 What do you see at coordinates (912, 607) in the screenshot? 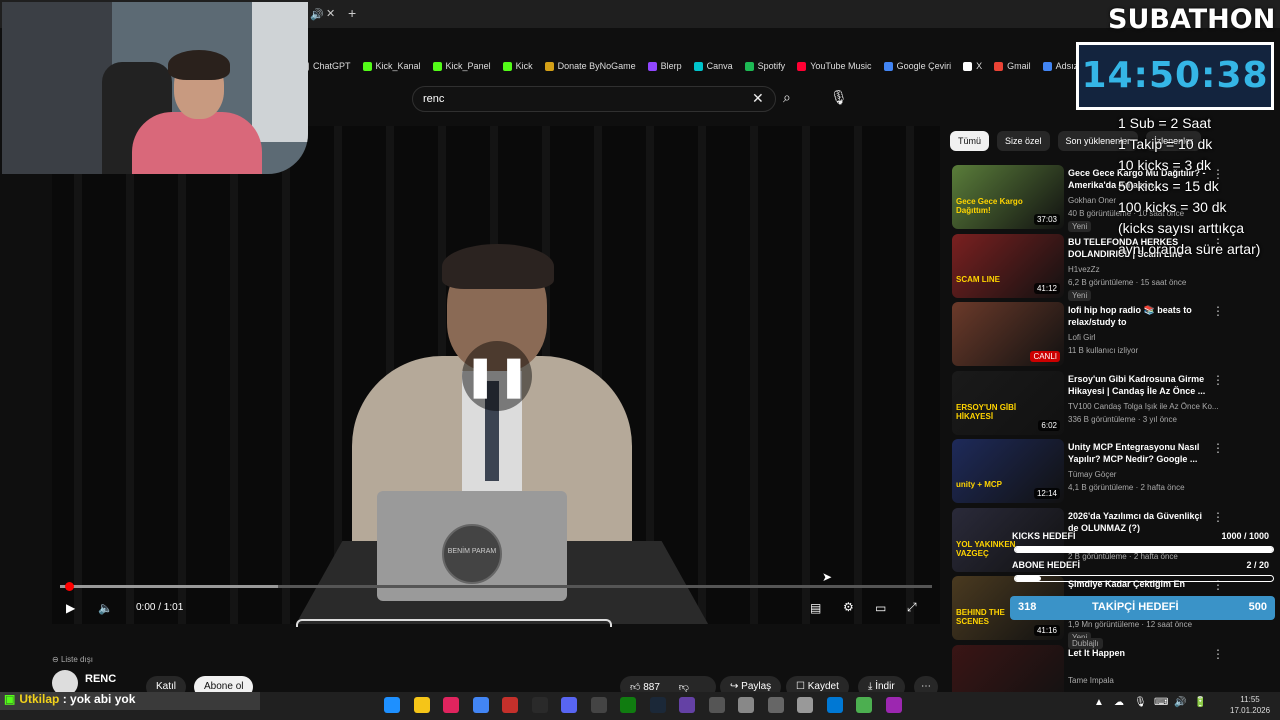
I see `fullscreen-icon: ⤢` at bounding box center [912, 607].